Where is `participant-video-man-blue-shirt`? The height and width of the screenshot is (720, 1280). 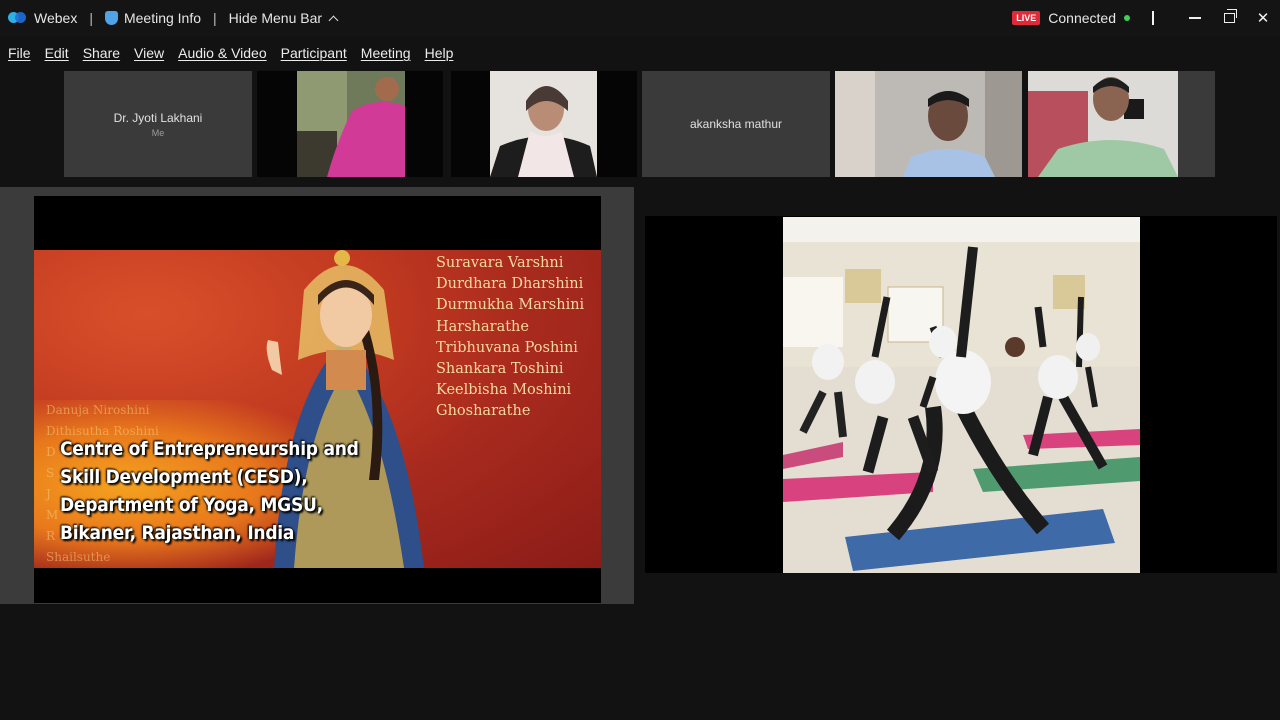
participant-video-man-blue-shirt is located at coordinates (928, 124).